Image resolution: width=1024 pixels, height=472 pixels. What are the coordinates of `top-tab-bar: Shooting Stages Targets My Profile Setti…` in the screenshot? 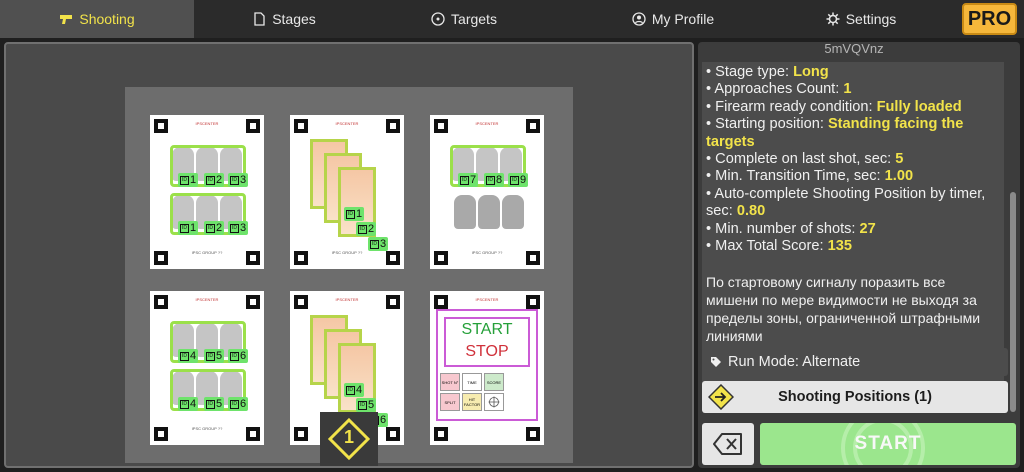 It's located at (512, 19).